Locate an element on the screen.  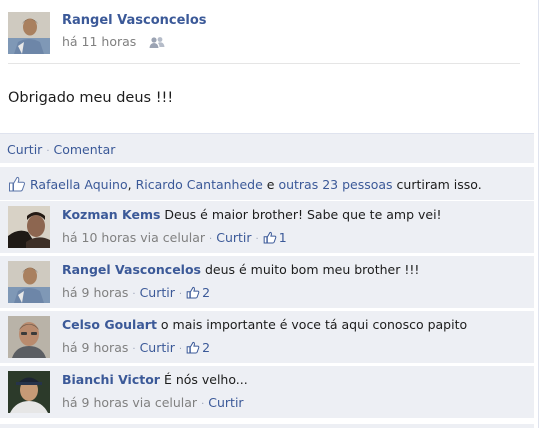
post-author-name: Rangel Vasconcelos is located at coordinates (134, 20).